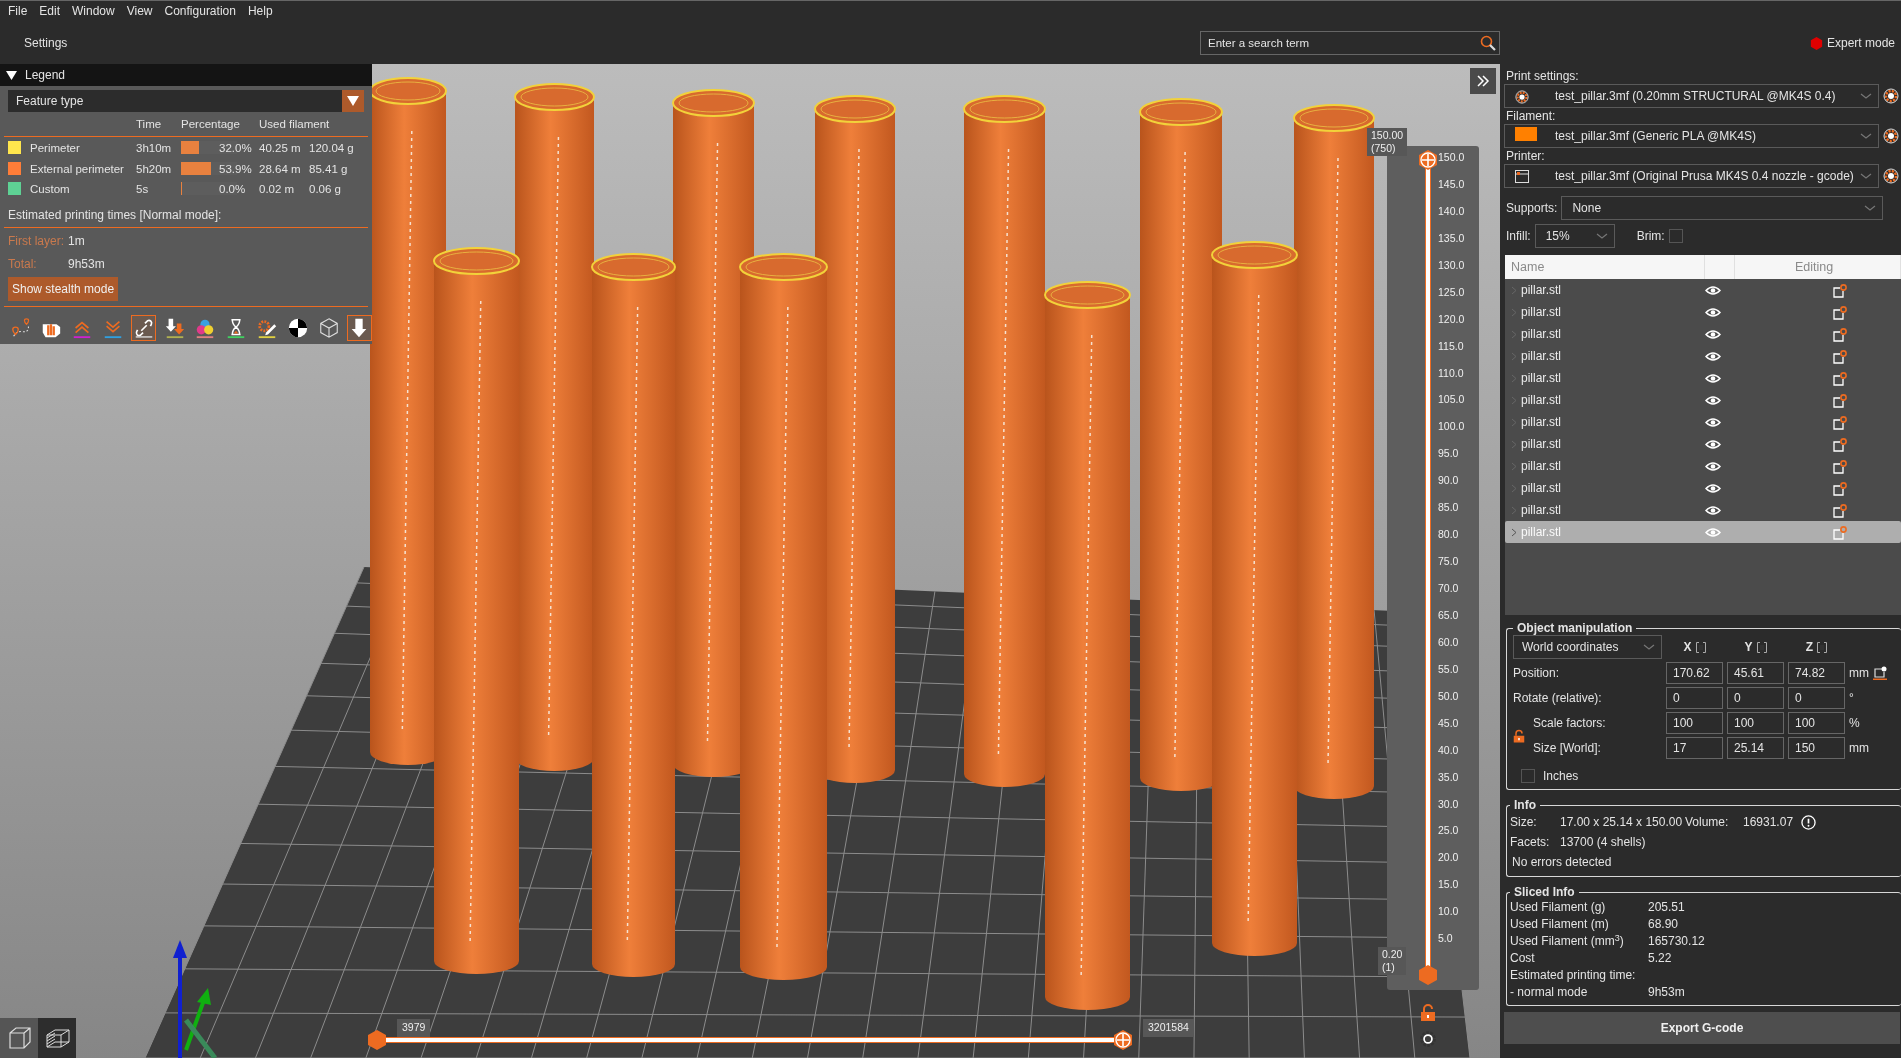 Image resolution: width=1901 pixels, height=1058 pixels. What do you see at coordinates (46, 43) in the screenshot?
I see `settings-tab: Settings` at bounding box center [46, 43].